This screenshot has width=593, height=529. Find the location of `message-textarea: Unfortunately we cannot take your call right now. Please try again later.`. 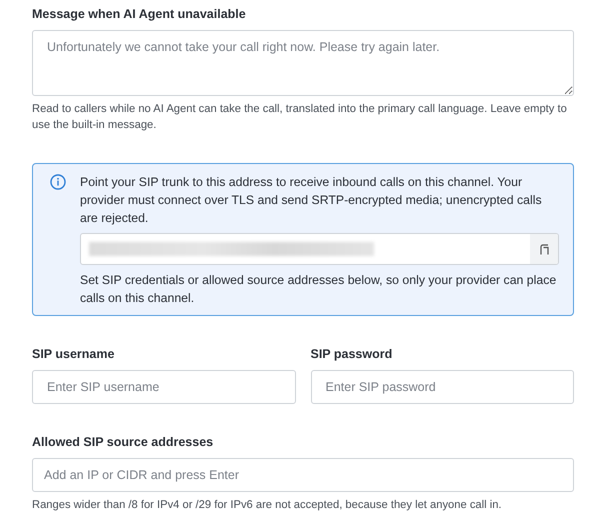

message-textarea: Unfortunately we cannot take your call right now. Please try again later. is located at coordinates (303, 63).